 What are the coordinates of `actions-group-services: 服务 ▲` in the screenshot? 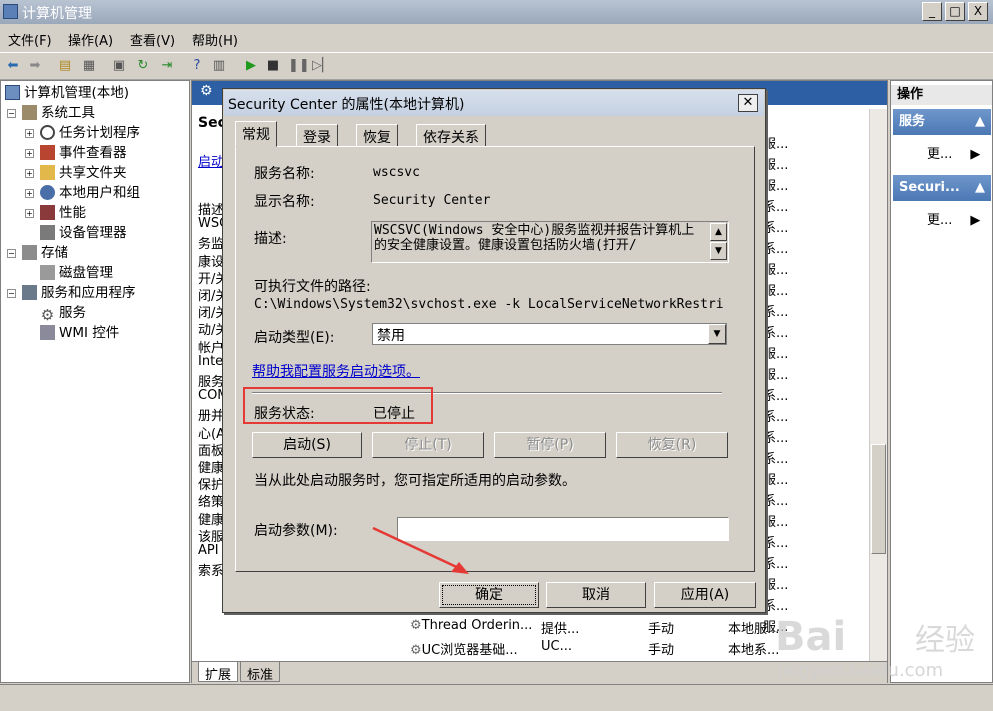 It's located at (942, 122).